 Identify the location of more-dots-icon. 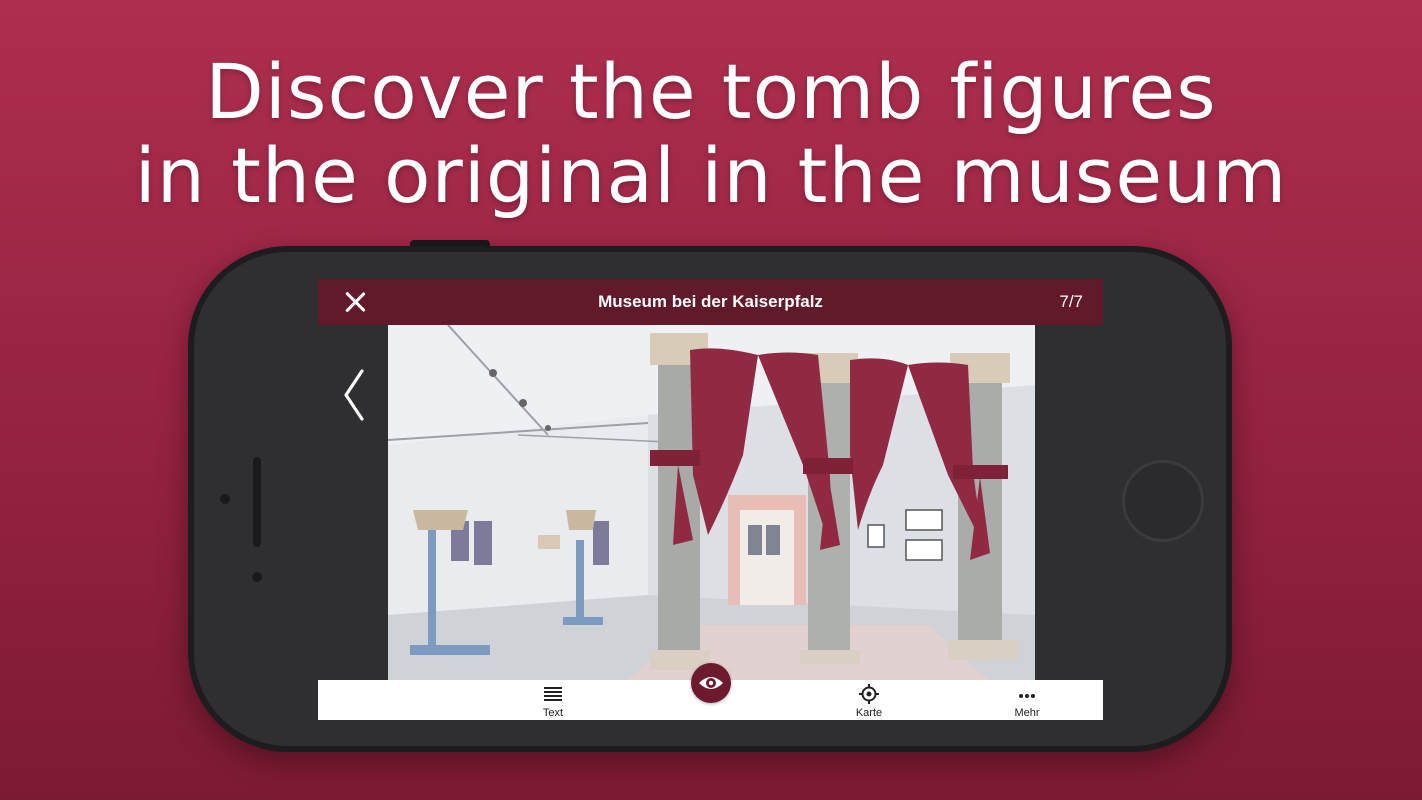
(1027, 696).